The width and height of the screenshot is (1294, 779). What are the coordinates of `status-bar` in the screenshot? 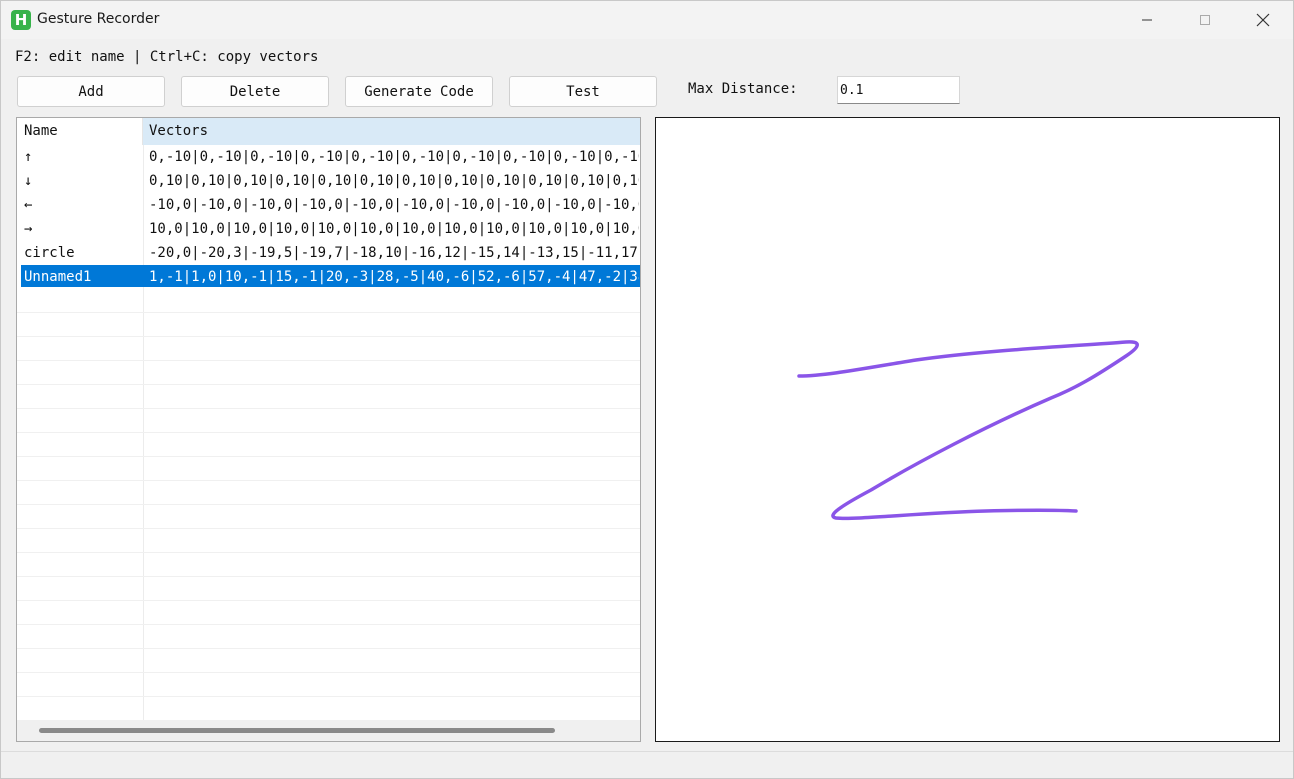 It's located at (647, 764).